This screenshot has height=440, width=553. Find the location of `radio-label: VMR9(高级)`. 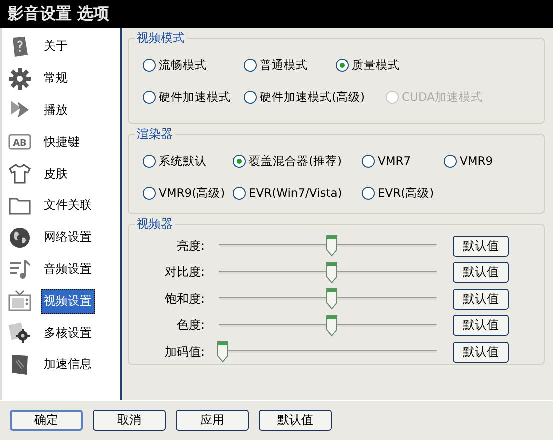

radio-label: VMR9(高级) is located at coordinates (192, 193).